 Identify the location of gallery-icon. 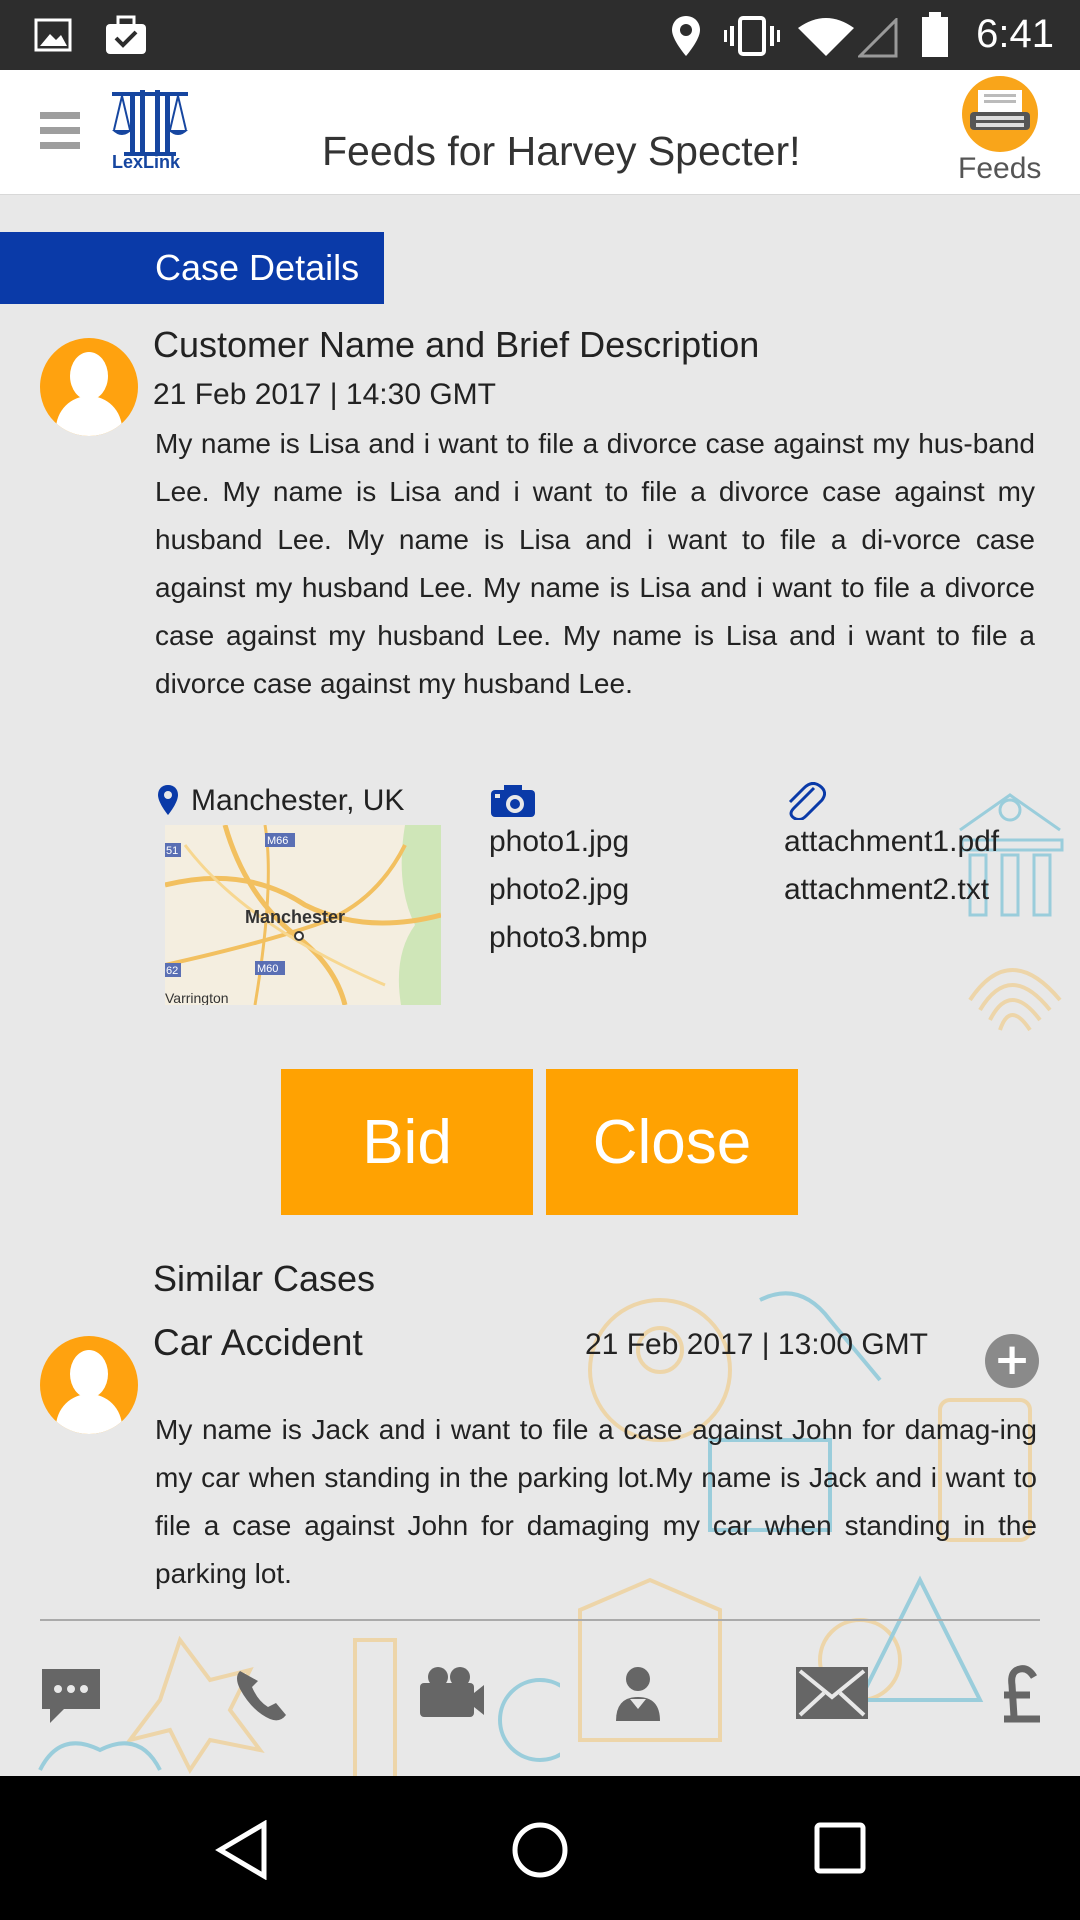
(53, 35).